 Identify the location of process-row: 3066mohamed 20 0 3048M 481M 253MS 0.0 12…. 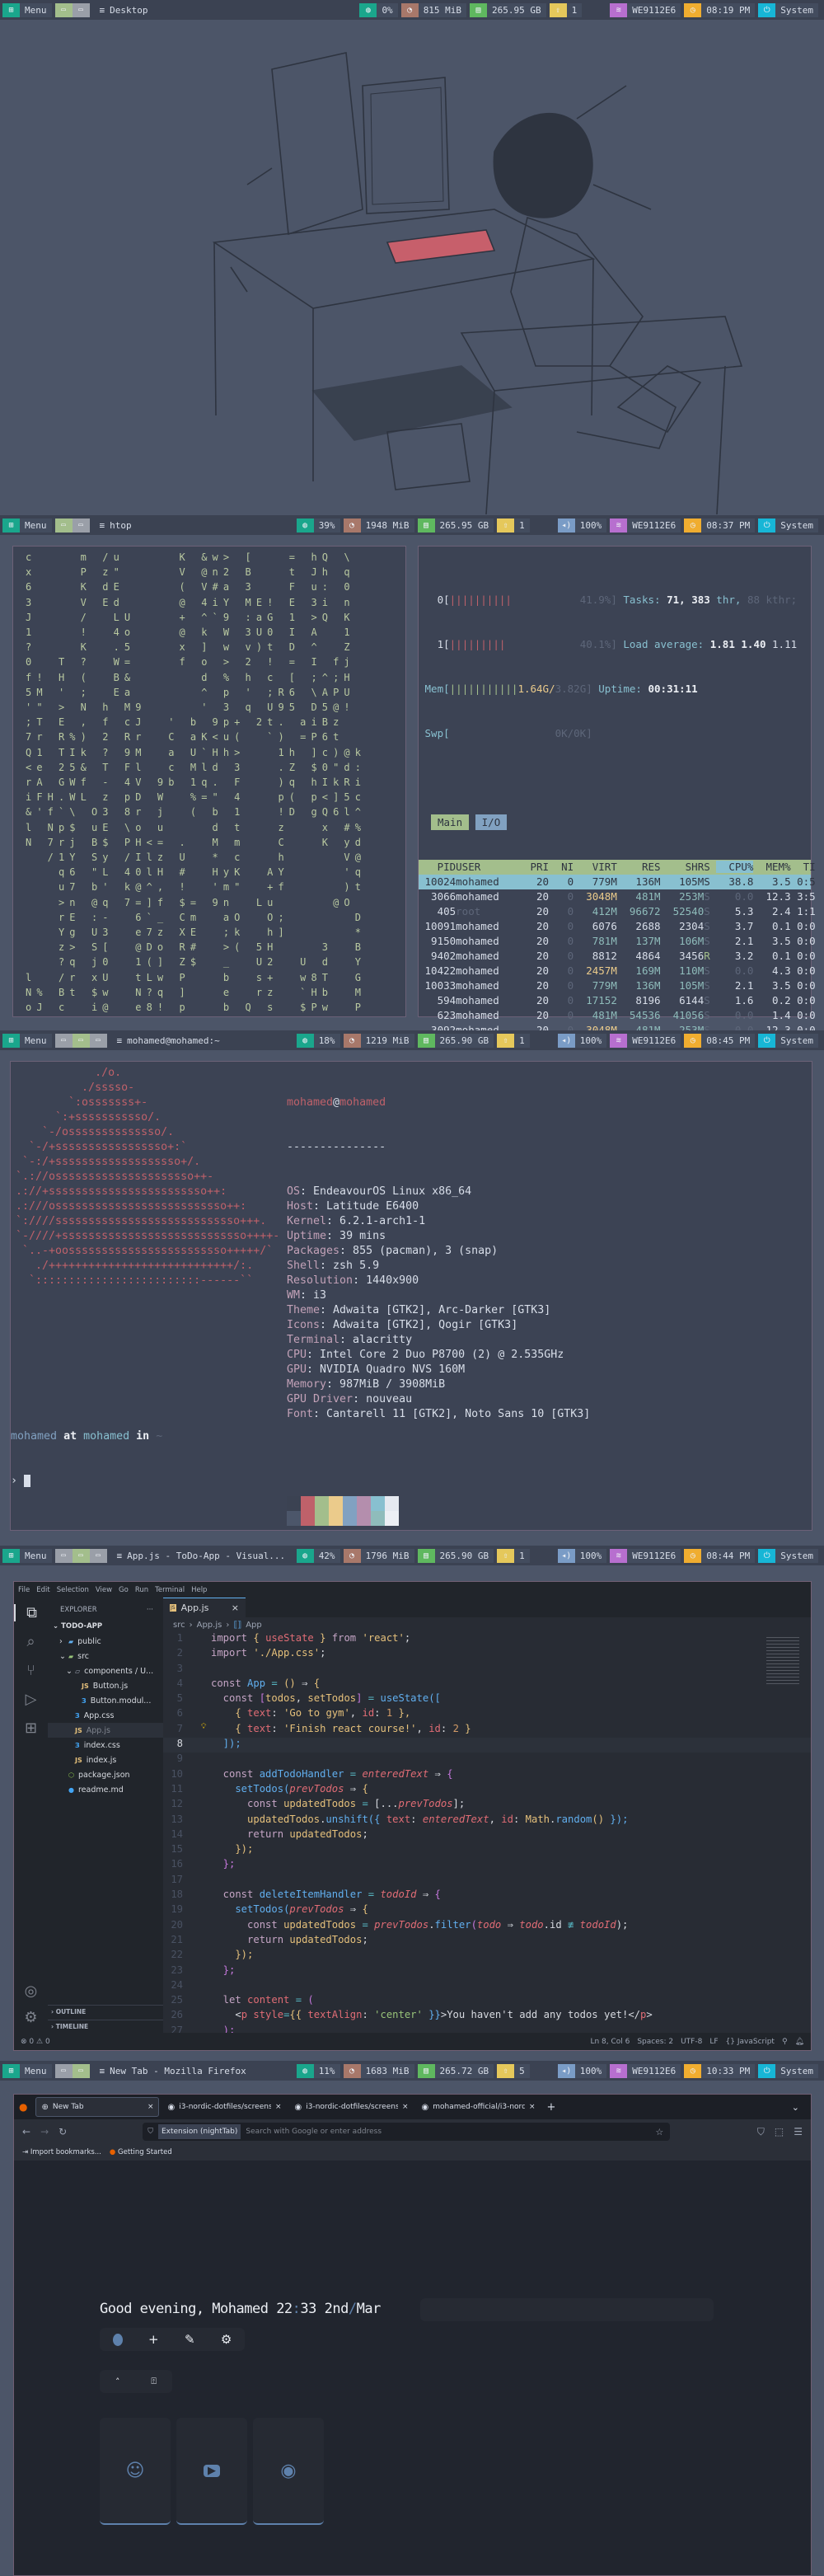
(617, 896).